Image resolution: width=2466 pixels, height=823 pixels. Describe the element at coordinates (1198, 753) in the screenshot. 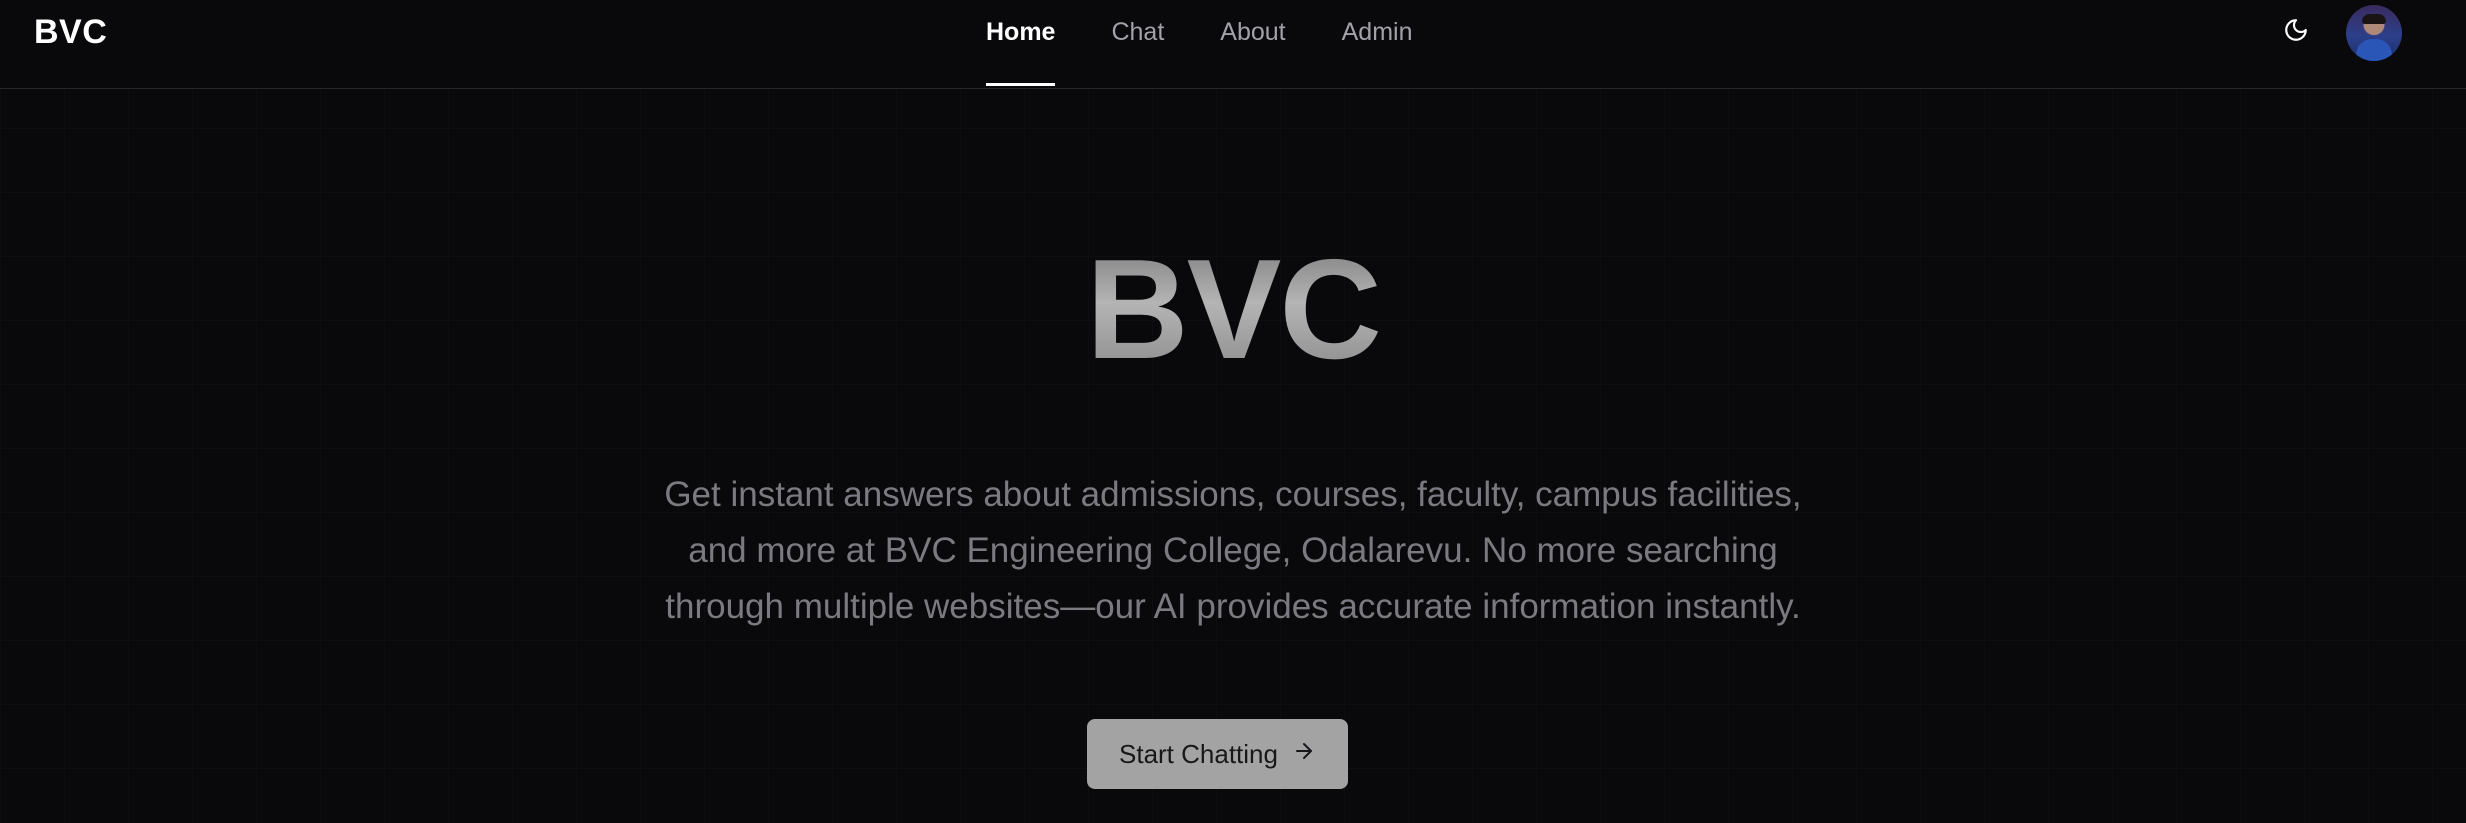

I see `start-chatting-label: Start Chatting` at that location.